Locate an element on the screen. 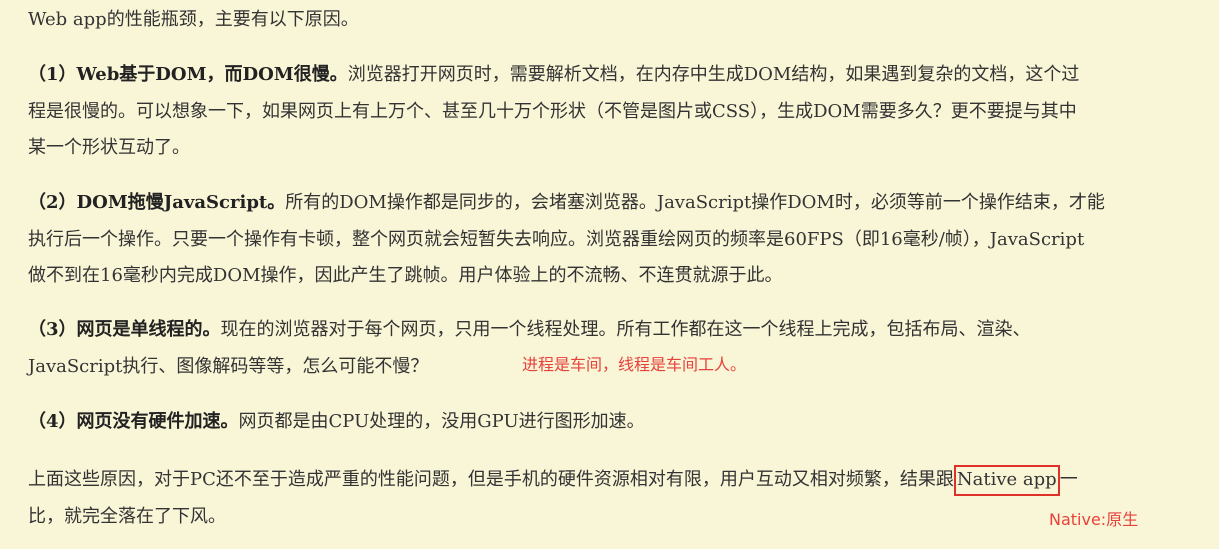 This screenshot has width=1219, height=549. annotation-native-note: Native:原生 is located at coordinates (1094, 519).